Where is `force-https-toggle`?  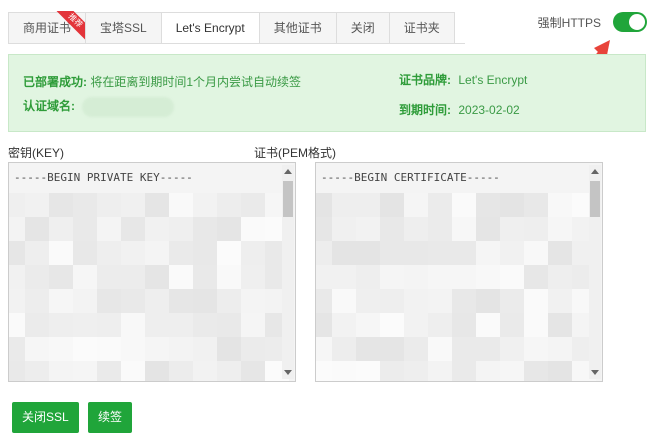
force-https-toggle is located at coordinates (630, 22).